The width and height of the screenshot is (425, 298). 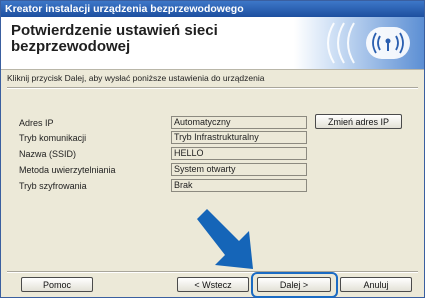 What do you see at coordinates (213, 284) in the screenshot?
I see `back-button: < Wstecz` at bounding box center [213, 284].